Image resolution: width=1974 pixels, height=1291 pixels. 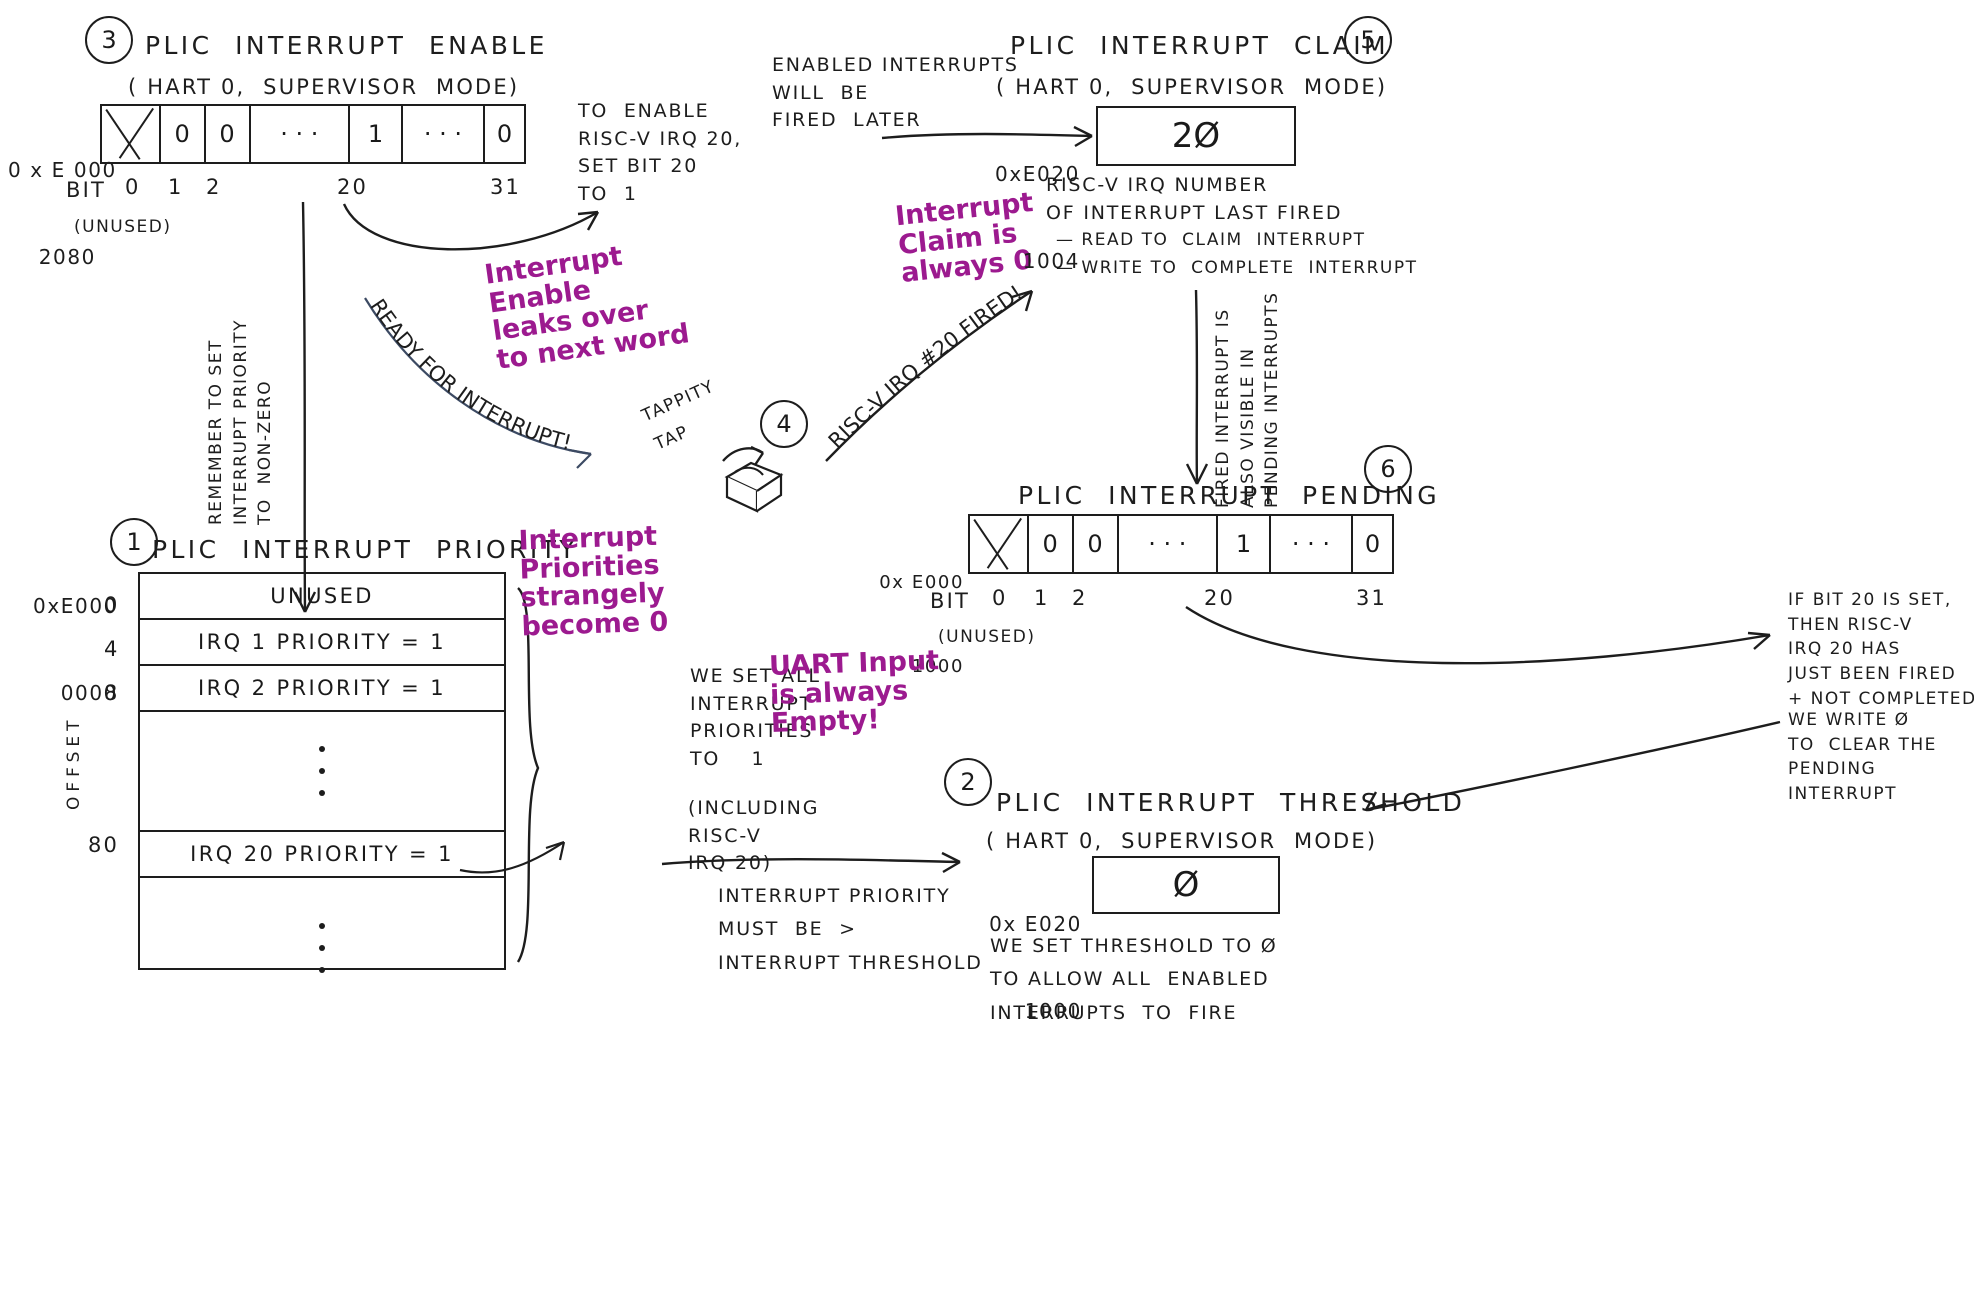 I want to click on pending-bit-20: 1, so click(x=1244, y=544).